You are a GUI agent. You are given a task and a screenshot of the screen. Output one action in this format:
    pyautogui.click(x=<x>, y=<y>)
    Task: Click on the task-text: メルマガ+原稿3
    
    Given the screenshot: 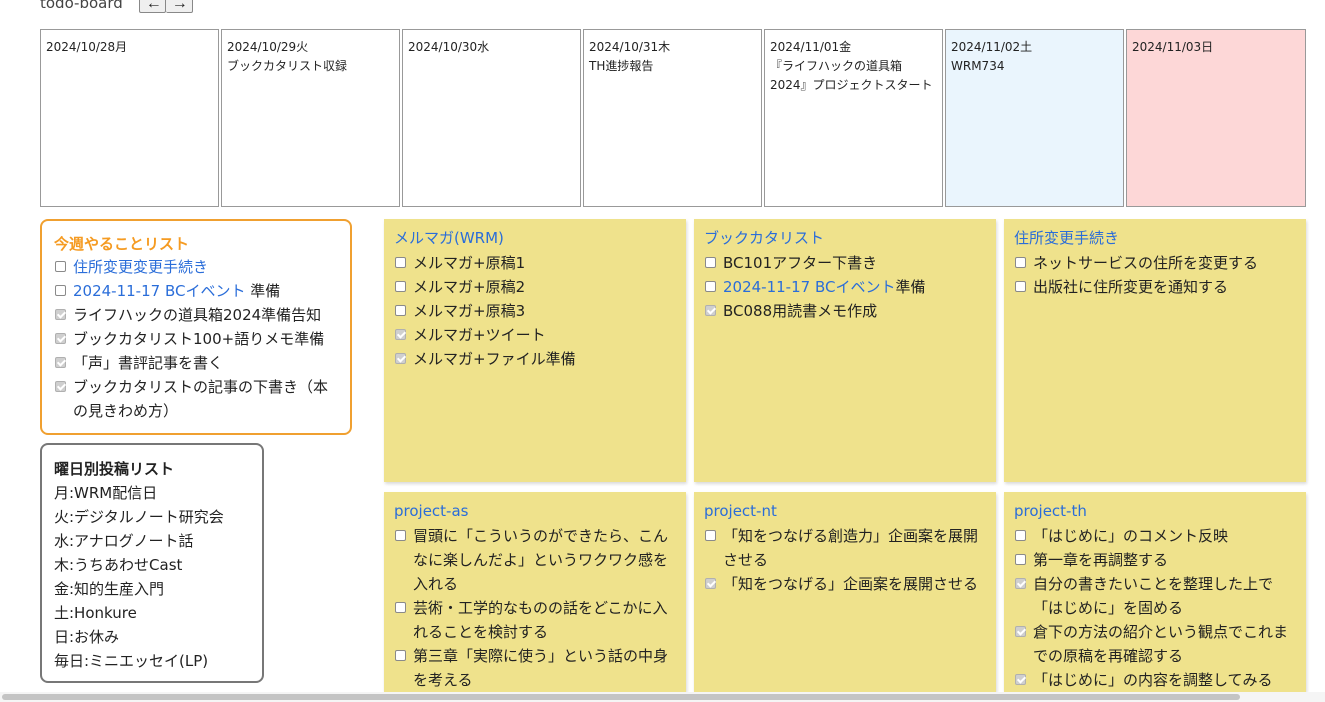 What is the action you would take?
    pyautogui.click(x=469, y=311)
    